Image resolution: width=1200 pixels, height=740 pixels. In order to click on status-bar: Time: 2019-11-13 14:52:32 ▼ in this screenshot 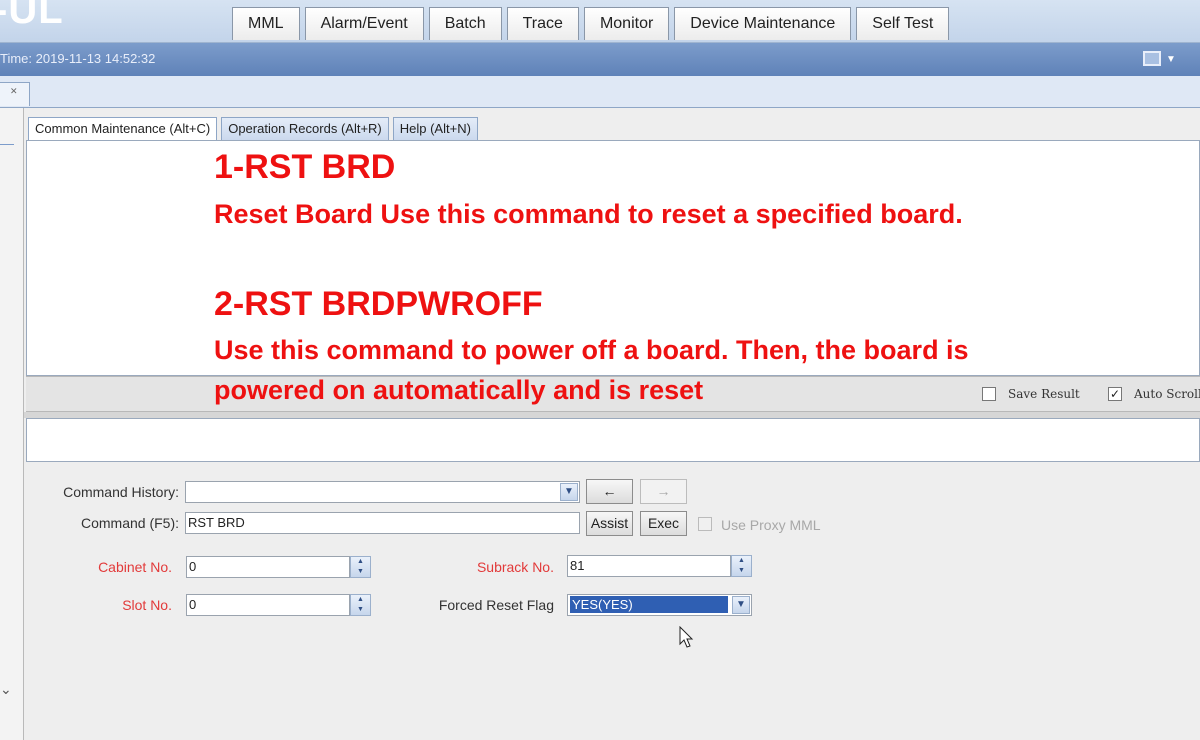, I will do `click(600, 59)`.